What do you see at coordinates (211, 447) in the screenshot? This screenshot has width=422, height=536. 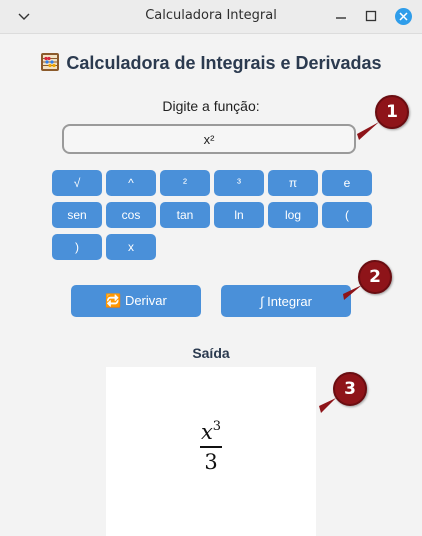 I see `fraction-bar` at bounding box center [211, 447].